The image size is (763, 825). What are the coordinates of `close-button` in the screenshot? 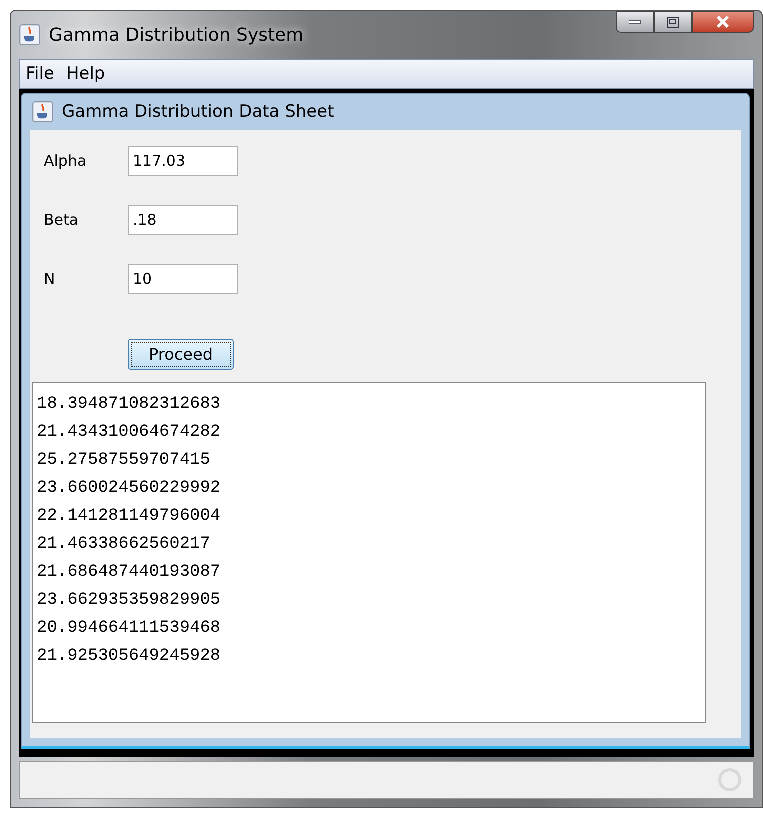 It's located at (723, 22).